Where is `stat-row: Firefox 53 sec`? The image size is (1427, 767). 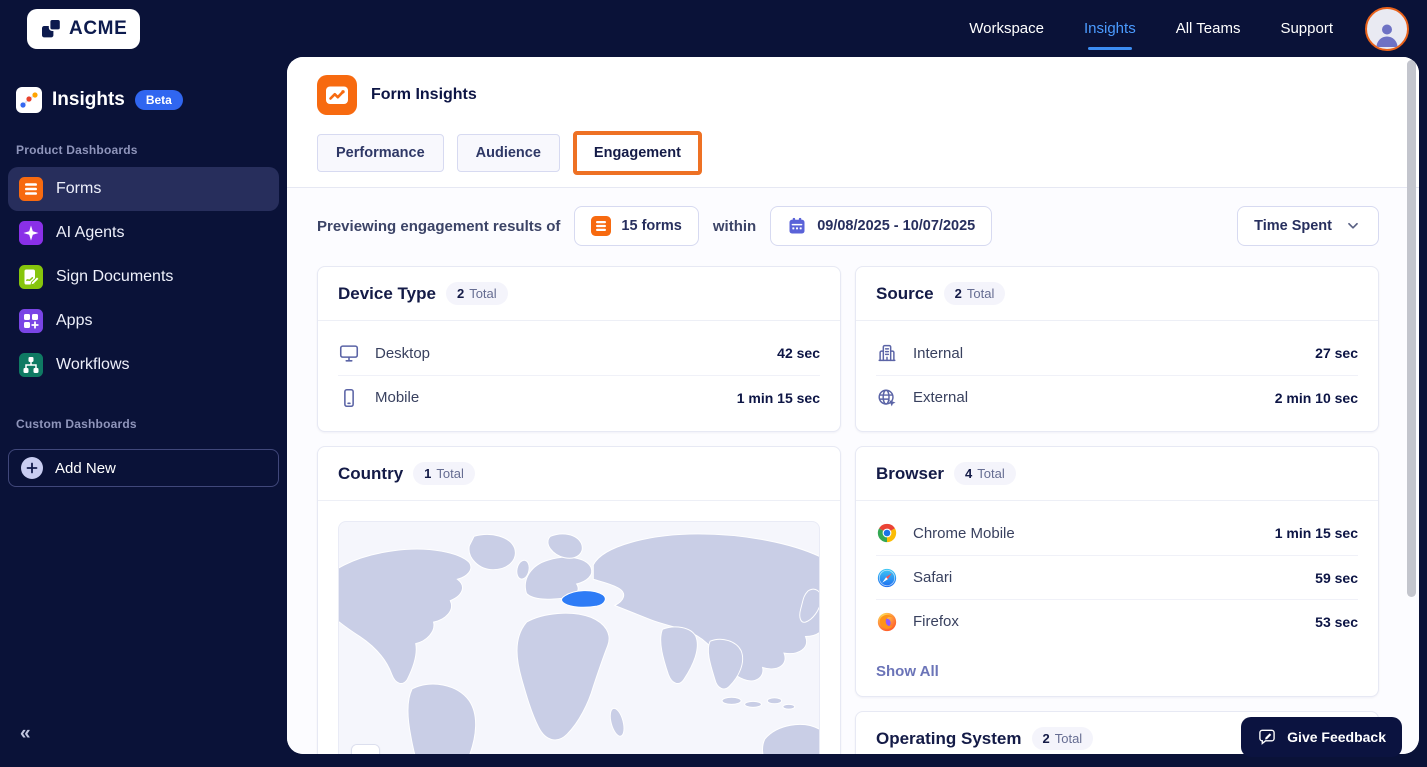
stat-row: Firefox 53 sec is located at coordinates (1117, 621).